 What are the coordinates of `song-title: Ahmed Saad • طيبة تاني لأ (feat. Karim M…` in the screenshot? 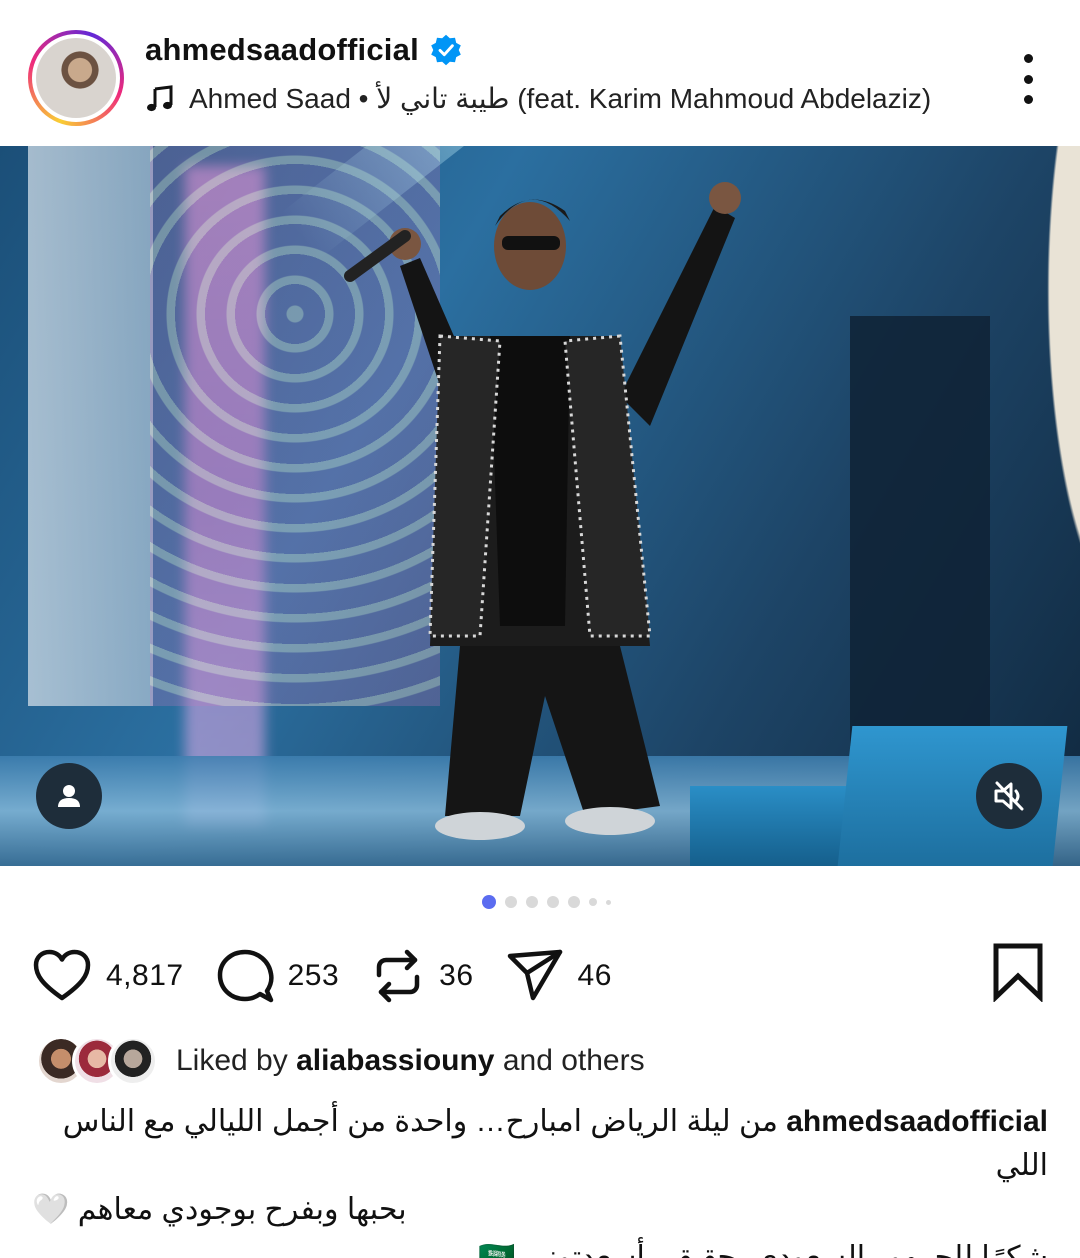 It's located at (560, 98).